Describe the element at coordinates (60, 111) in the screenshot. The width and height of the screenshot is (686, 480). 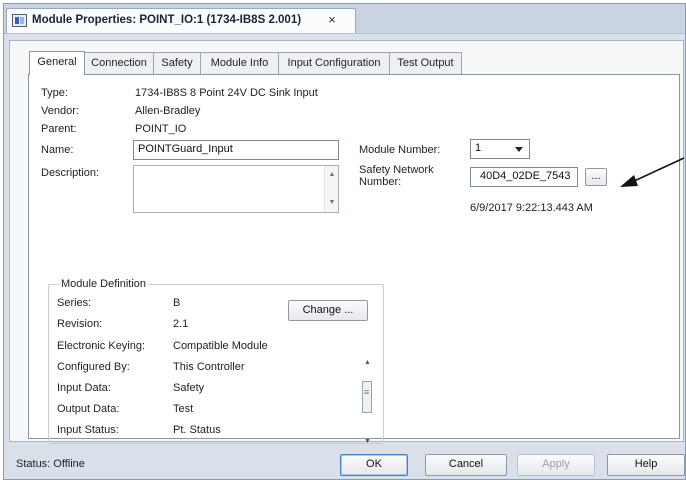
I see `vendor-label: Vendor:` at that location.